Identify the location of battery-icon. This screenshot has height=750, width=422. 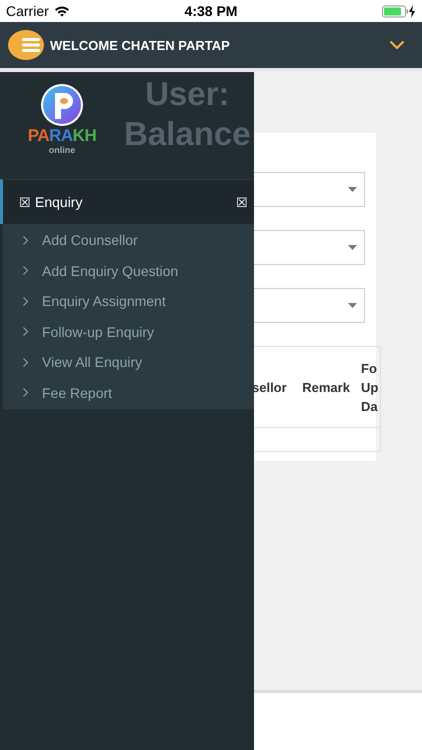
(399, 11).